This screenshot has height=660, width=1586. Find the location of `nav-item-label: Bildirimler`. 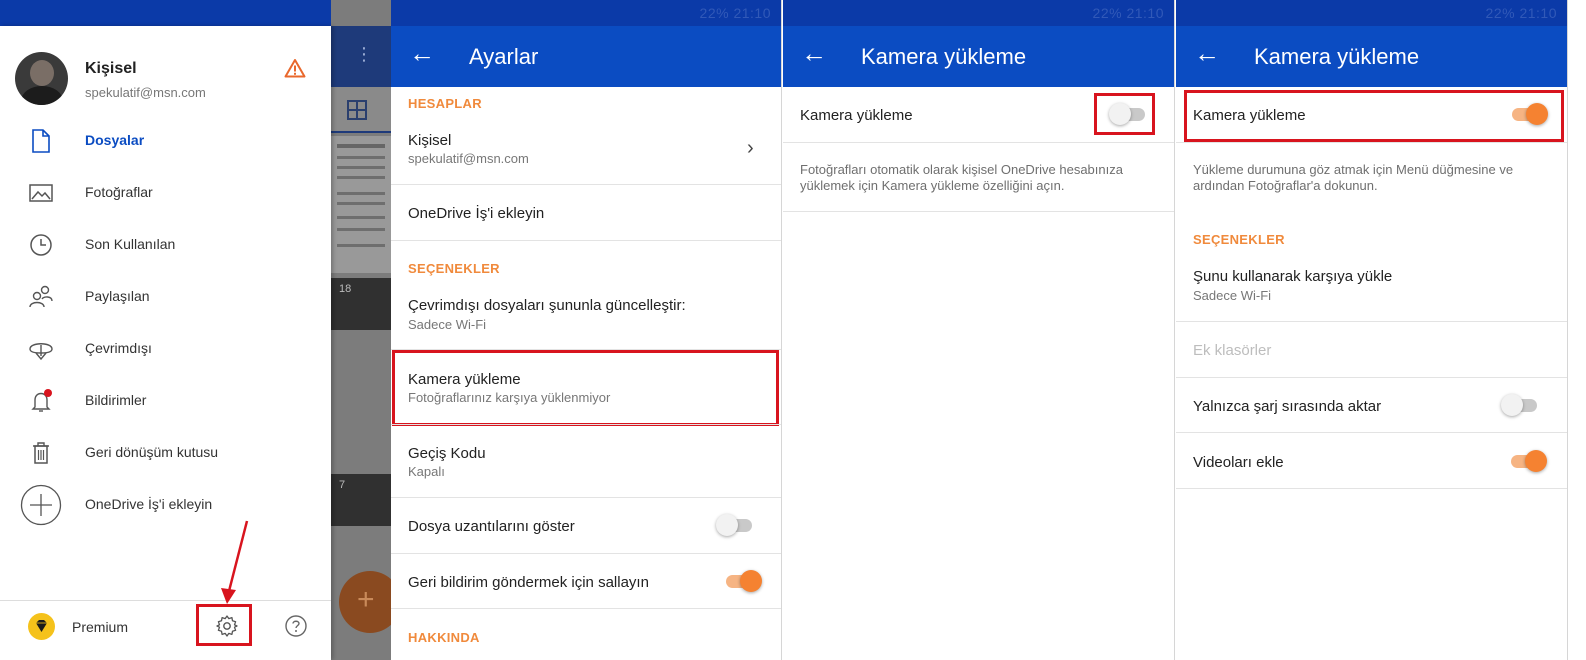

nav-item-label: Bildirimler is located at coordinates (116, 400).